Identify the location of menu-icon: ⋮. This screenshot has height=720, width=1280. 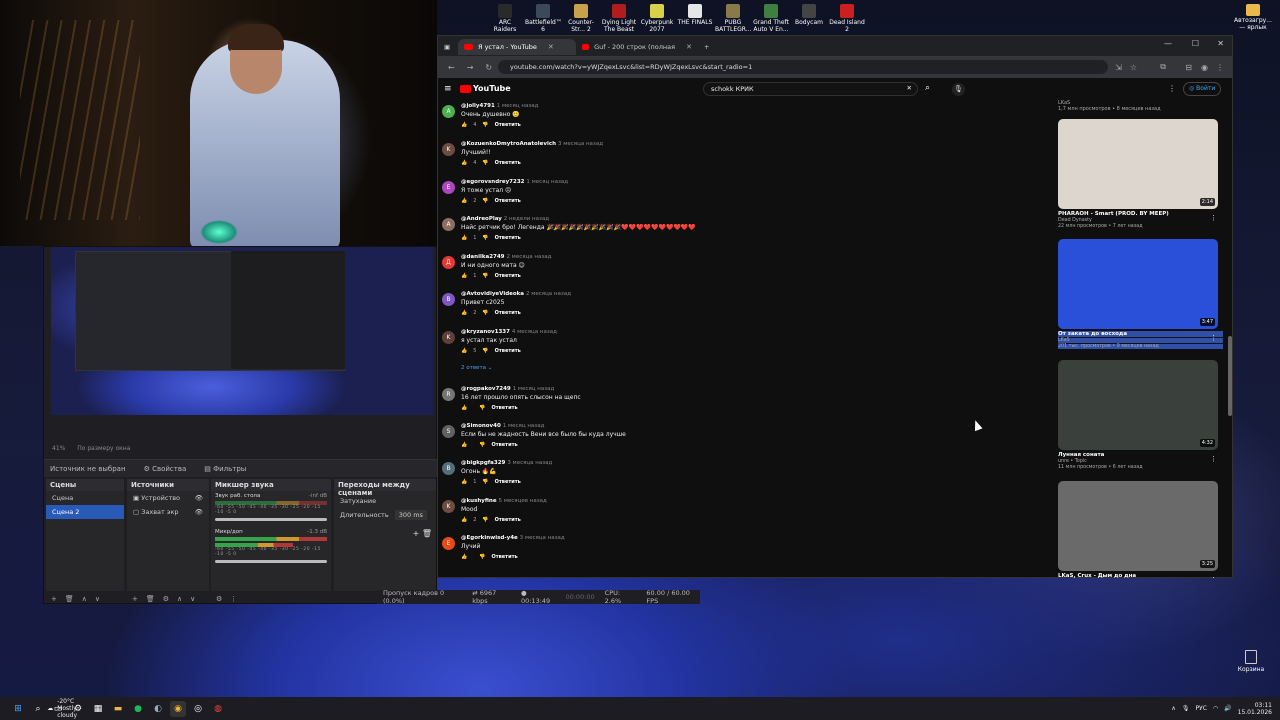
(233, 599).